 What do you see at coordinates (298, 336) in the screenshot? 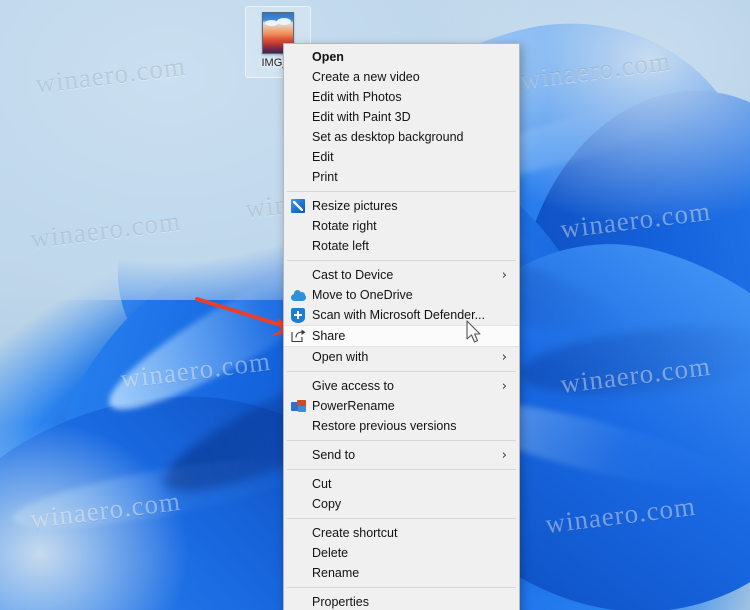
I see `share-icon` at bounding box center [298, 336].